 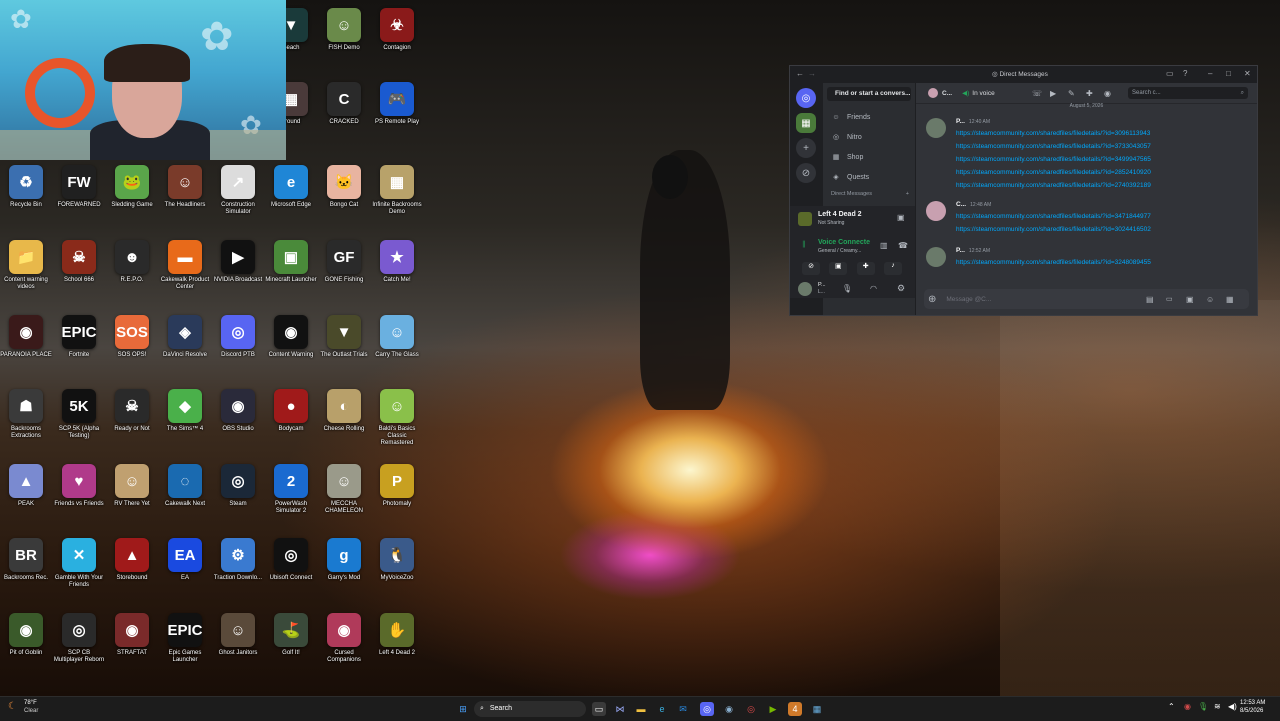 What do you see at coordinates (806, 98) in the screenshot?
I see `discord-home-icon: ◎` at bounding box center [806, 98].